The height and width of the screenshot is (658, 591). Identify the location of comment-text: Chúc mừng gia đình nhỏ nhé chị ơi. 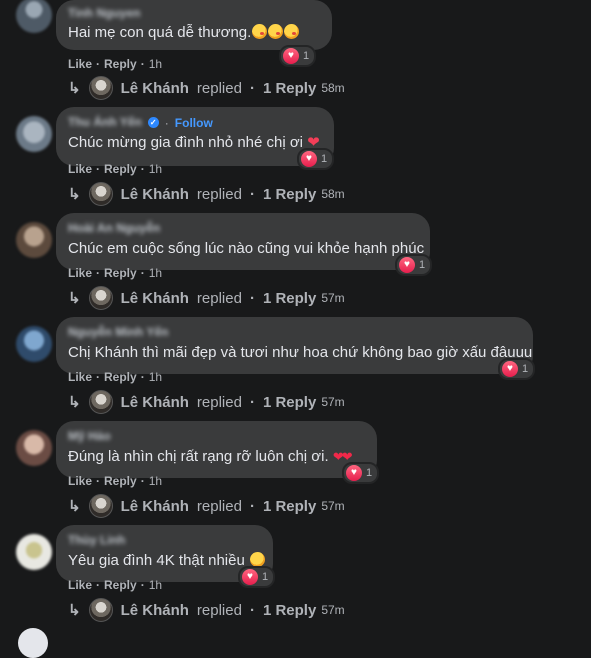
(186, 142).